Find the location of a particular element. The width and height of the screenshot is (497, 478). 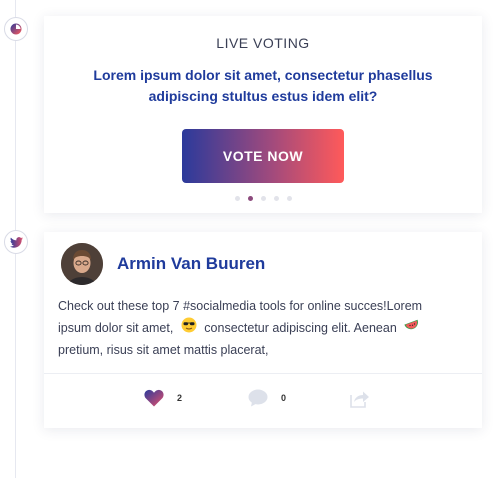

like-count: 2 is located at coordinates (180, 398).